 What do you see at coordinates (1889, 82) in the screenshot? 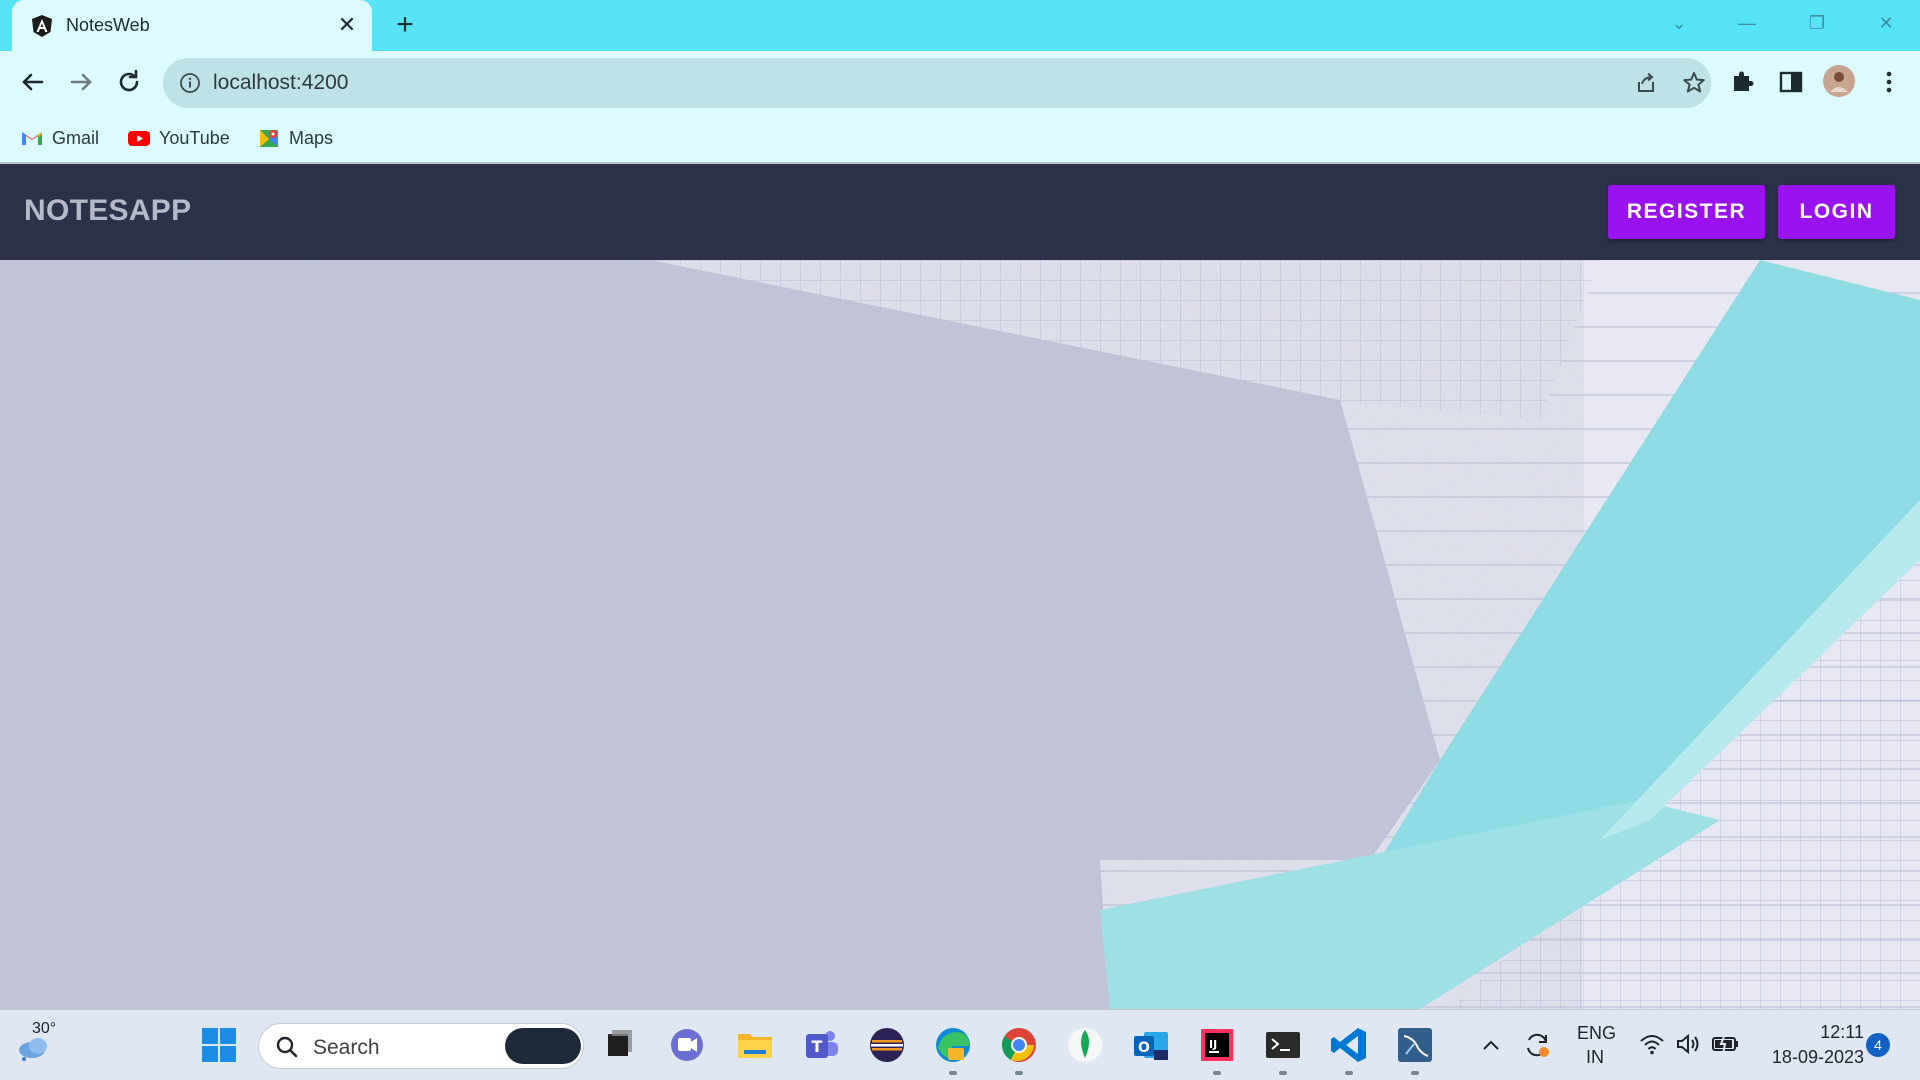
I see `browser-menu-icon` at bounding box center [1889, 82].